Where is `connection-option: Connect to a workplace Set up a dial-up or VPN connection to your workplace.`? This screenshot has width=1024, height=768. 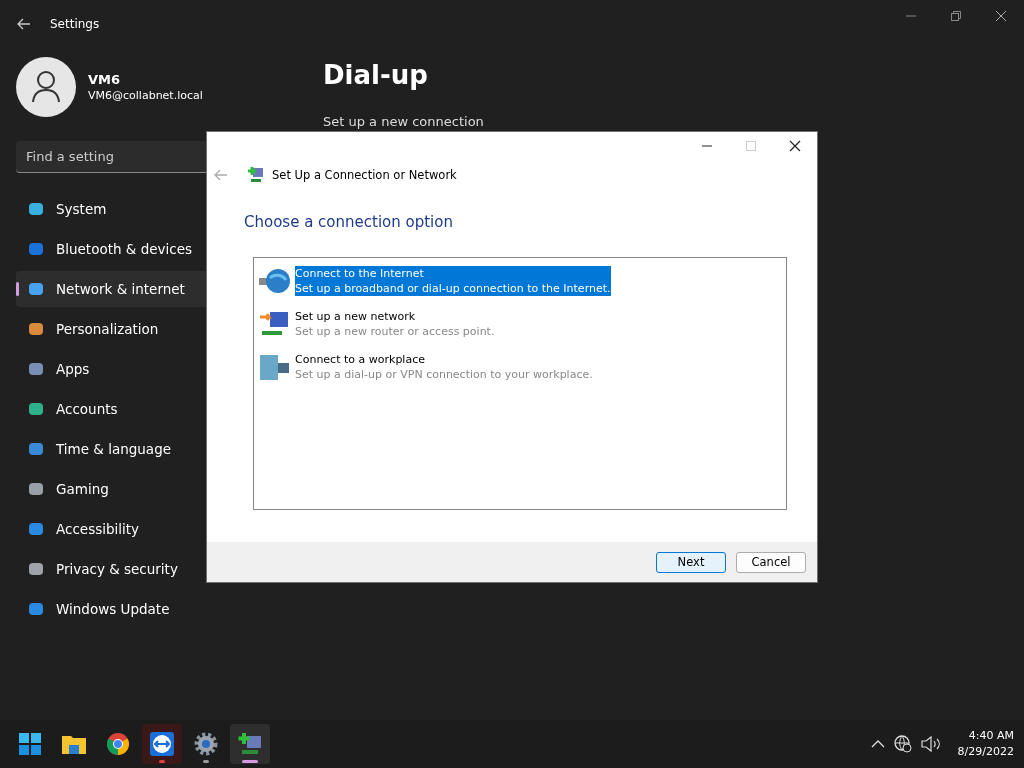
connection-option: Connect to a workplace Set up a dial-up or VPN connection to your workplace. is located at coordinates (520, 367).